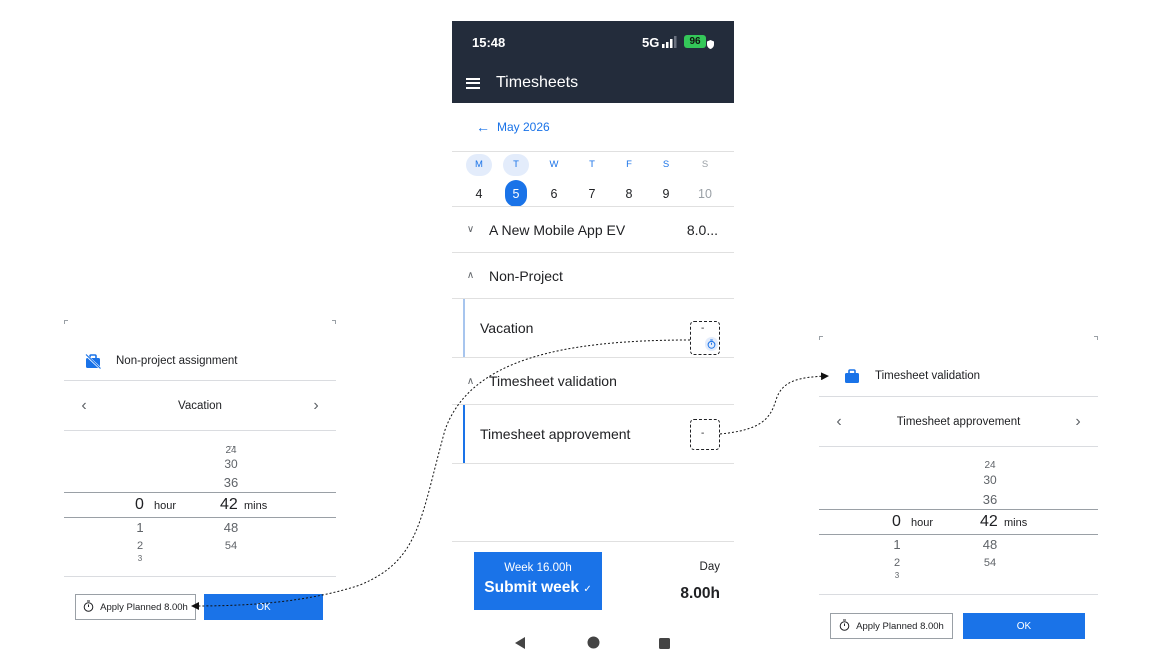 The image size is (1165, 665). Describe the element at coordinates (593, 328) in the screenshot. I see `vacation-entry: Vacation -` at that location.